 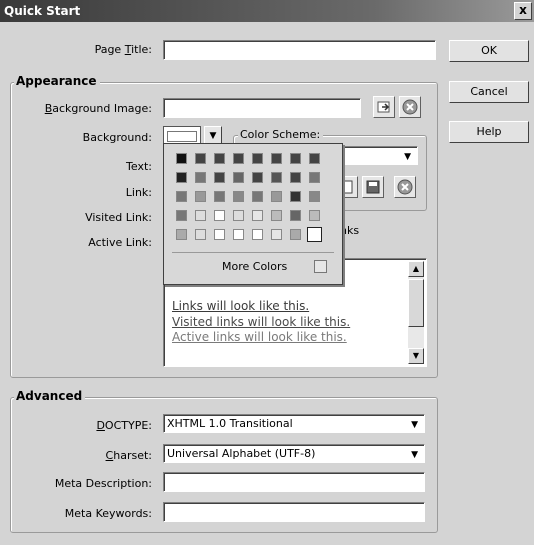 What do you see at coordinates (241, 306) in the screenshot?
I see `link-preview: Links will look like this.` at bounding box center [241, 306].